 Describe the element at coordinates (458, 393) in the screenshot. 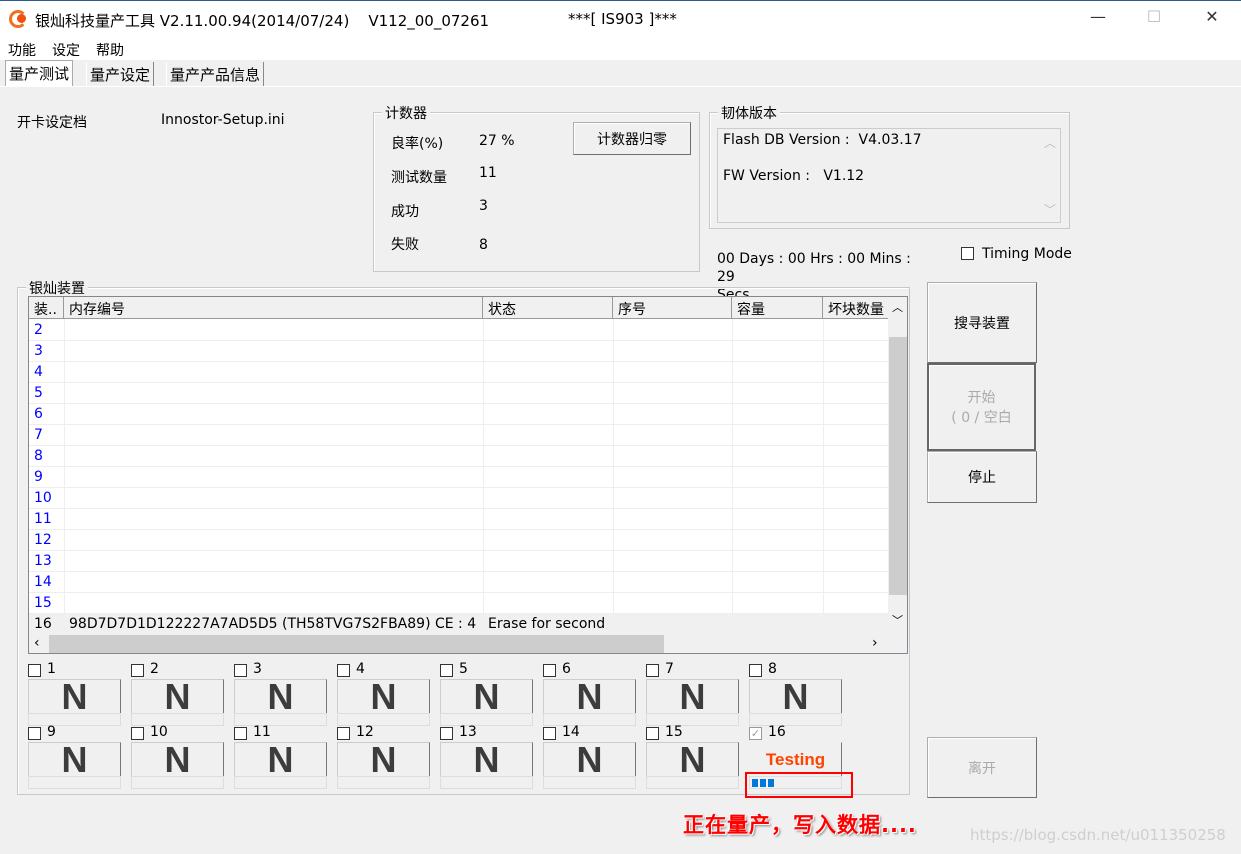

I see `table-row: 5` at that location.